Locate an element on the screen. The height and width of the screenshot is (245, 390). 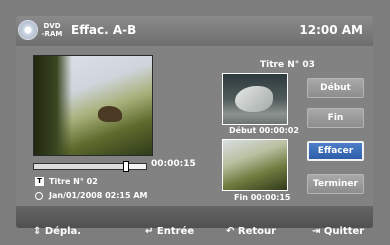
end-point-thumbnail is located at coordinates (255, 165).